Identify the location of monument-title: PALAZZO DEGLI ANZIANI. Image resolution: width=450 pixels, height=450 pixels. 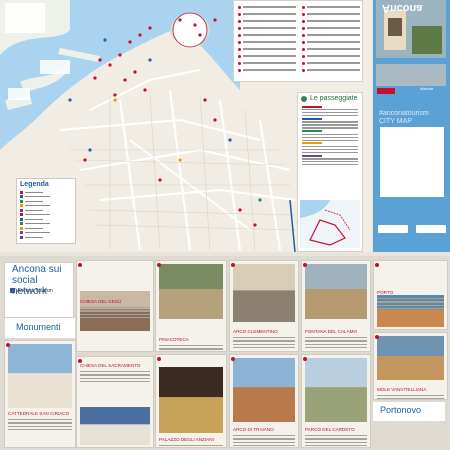
(186, 439).